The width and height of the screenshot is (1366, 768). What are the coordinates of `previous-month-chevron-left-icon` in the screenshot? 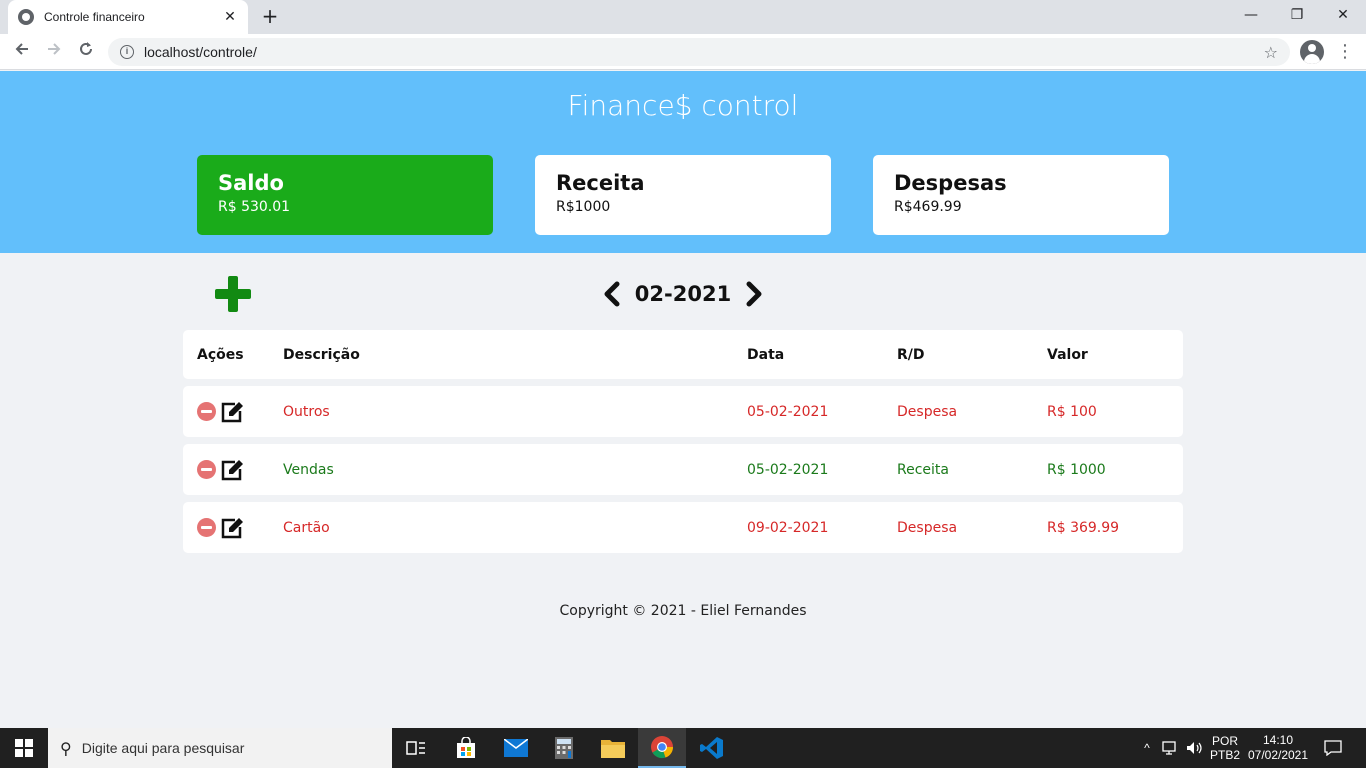 It's located at (611, 294).